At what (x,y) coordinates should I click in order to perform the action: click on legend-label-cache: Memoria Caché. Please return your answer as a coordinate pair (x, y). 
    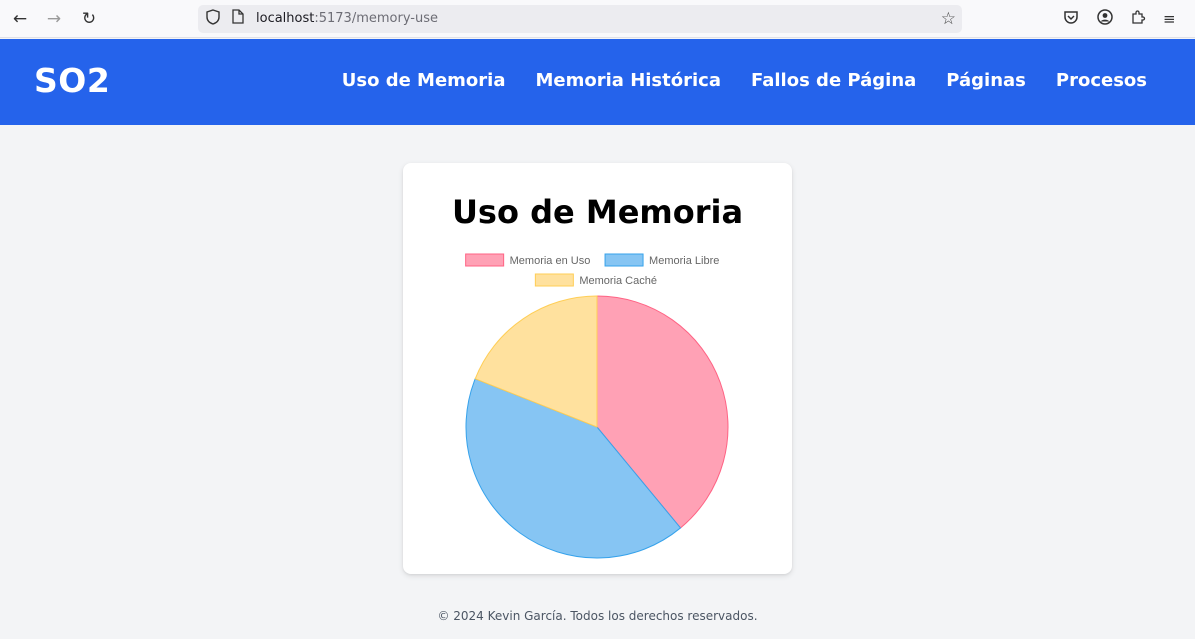
    Looking at the image, I should click on (618, 281).